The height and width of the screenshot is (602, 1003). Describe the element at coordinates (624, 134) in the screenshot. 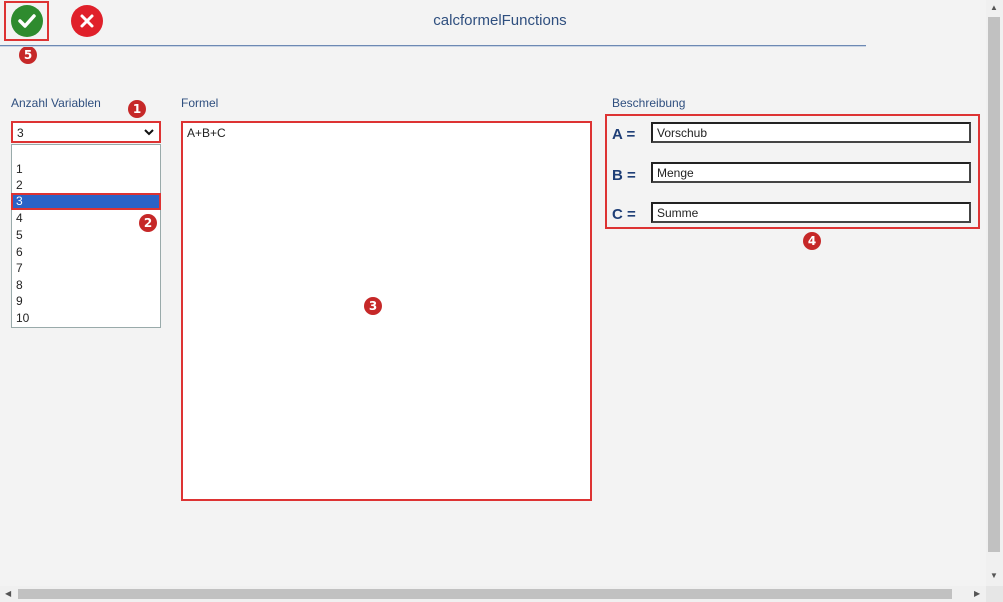

I see `var-a-label: A =` at that location.